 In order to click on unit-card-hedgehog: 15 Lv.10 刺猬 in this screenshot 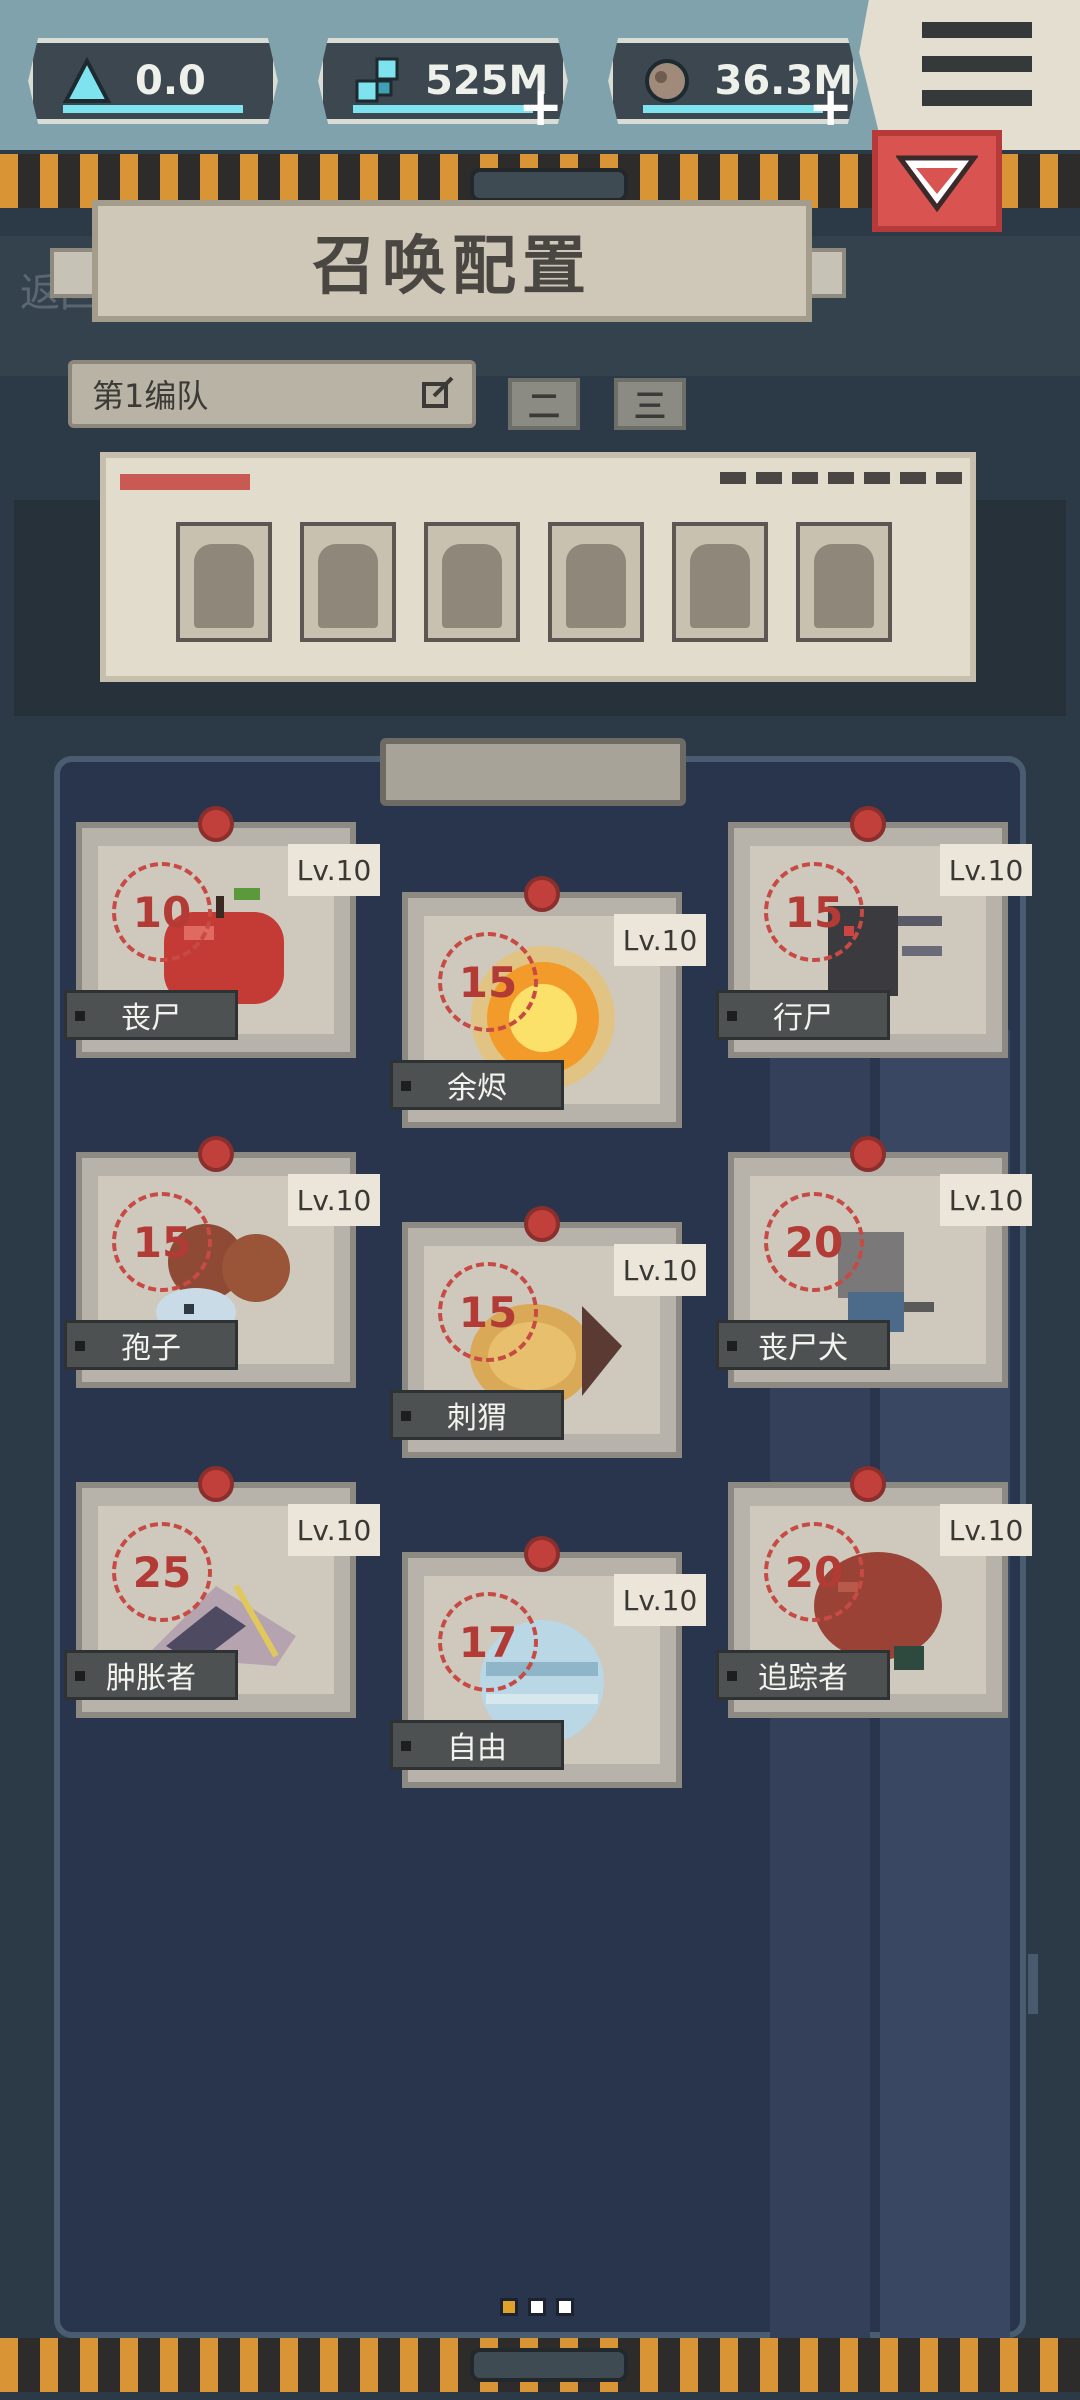, I will do `click(548, 1332)`.